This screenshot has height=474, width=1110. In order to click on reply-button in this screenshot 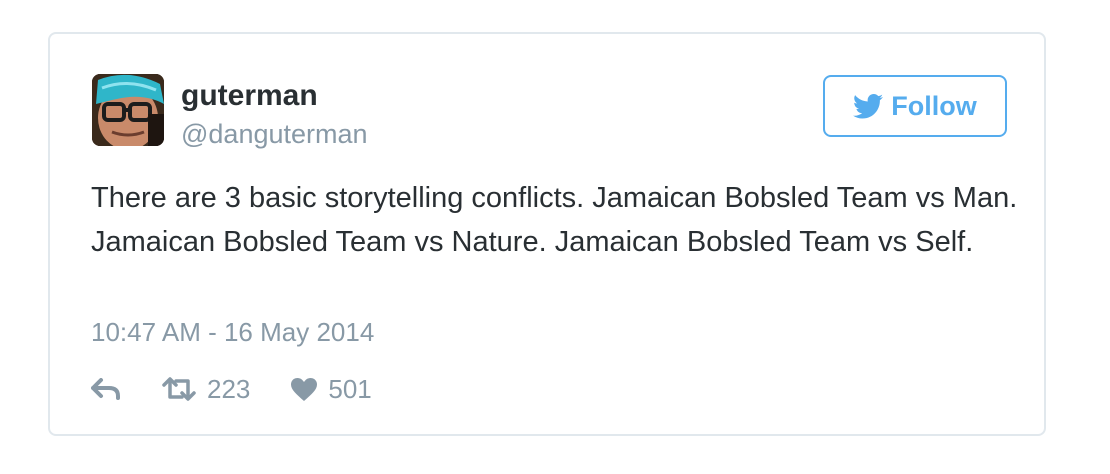, I will do `click(106, 389)`.